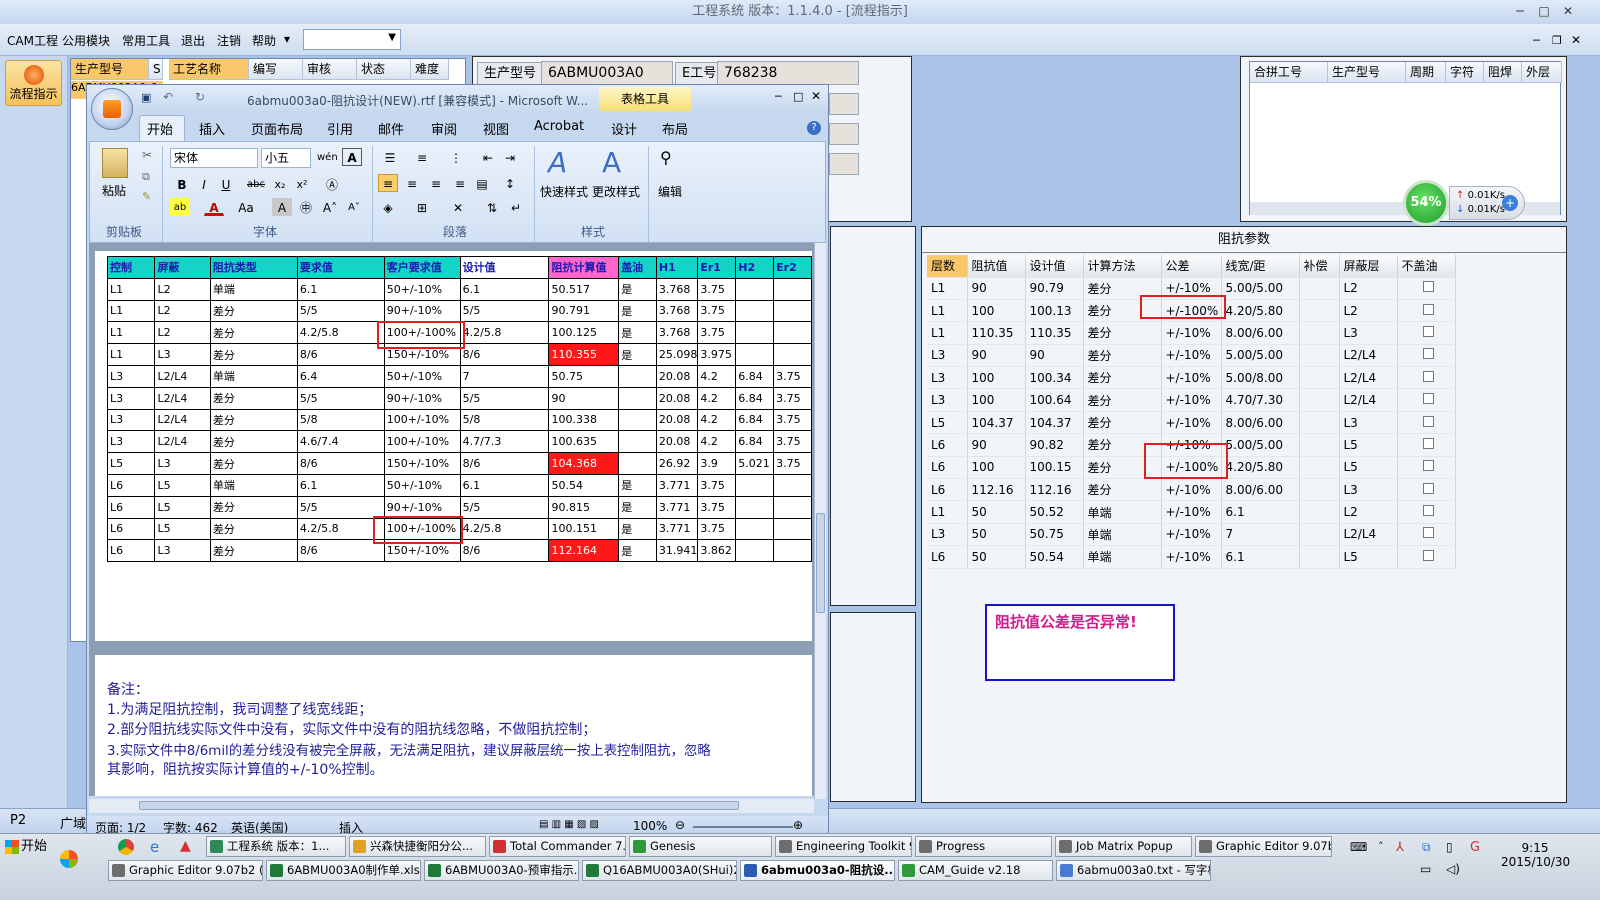  I want to click on char-border-icon: A, so click(352, 157).